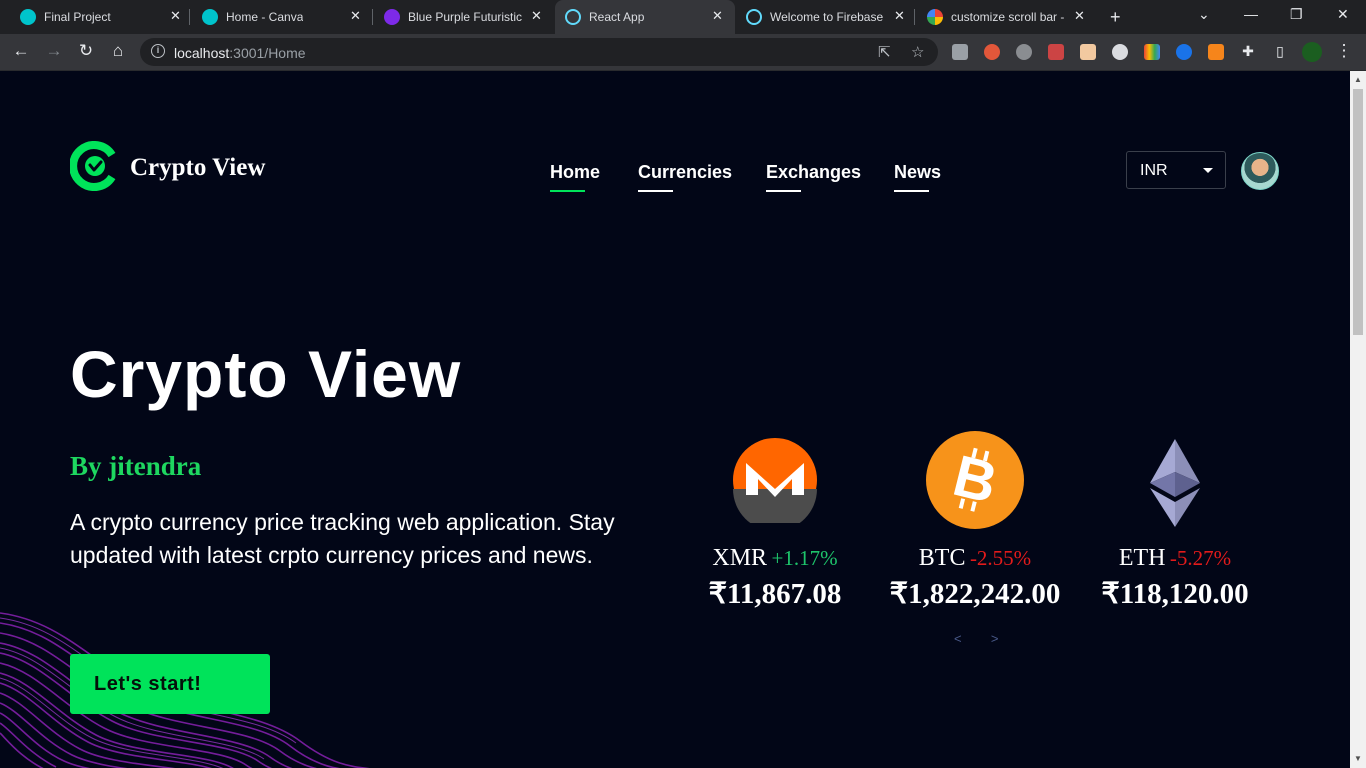 This screenshot has height=768, width=1366. I want to click on carousel-next-button: >, so click(995, 638).